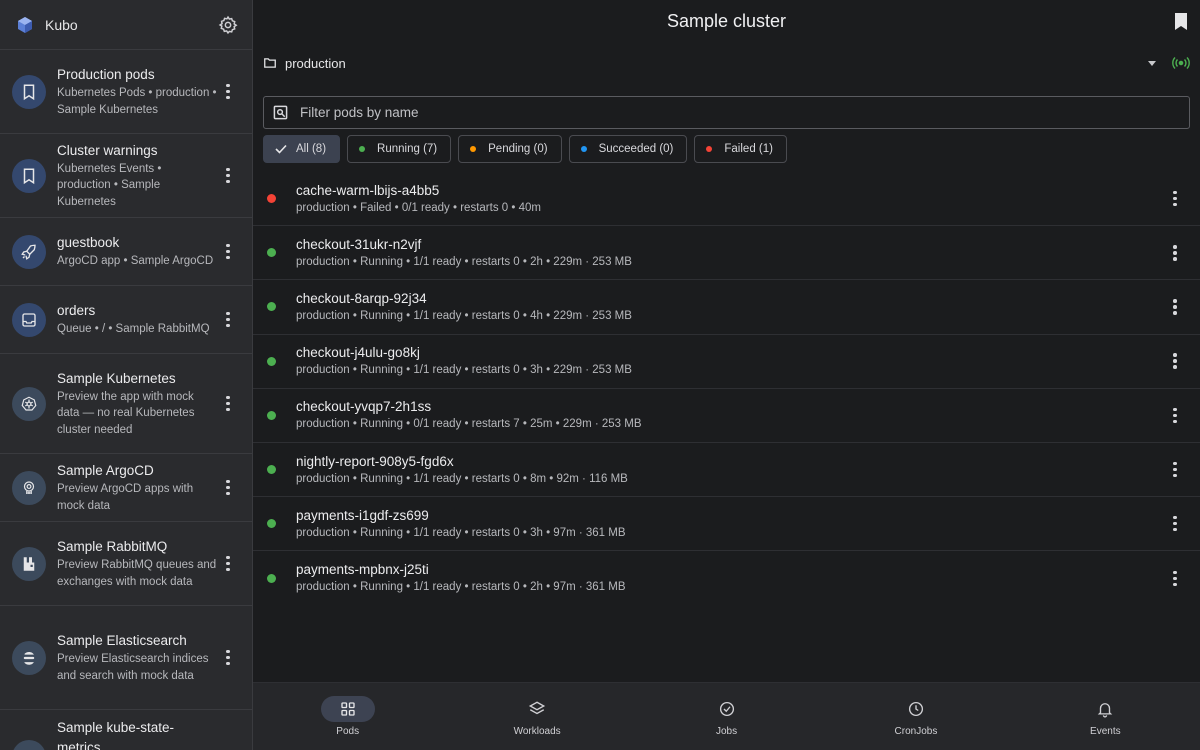  I want to click on layers-icon, so click(537, 709).